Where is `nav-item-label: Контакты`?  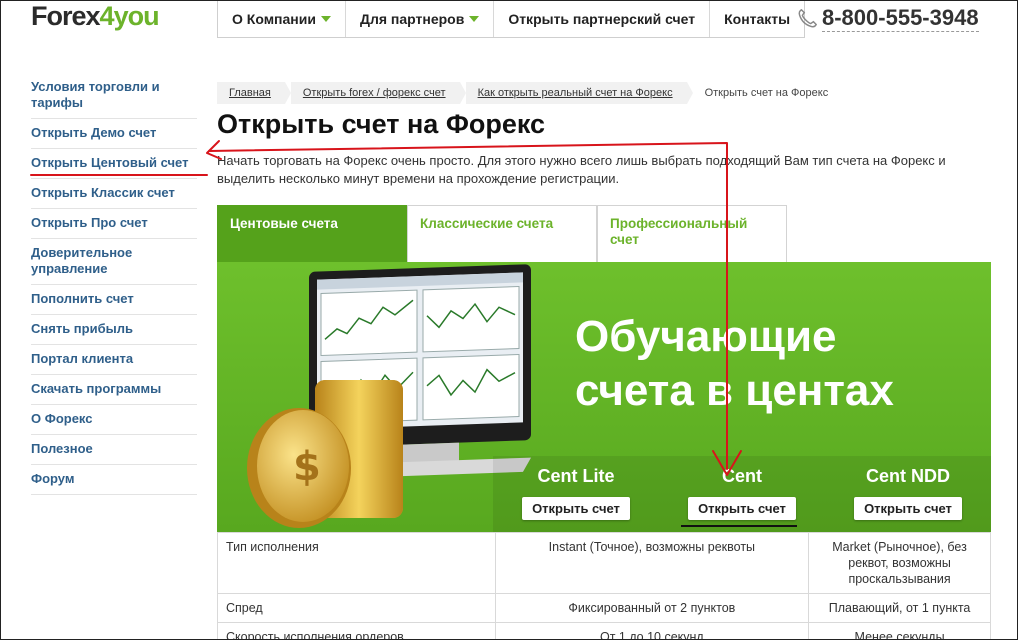 nav-item-label: Контакты is located at coordinates (757, 19).